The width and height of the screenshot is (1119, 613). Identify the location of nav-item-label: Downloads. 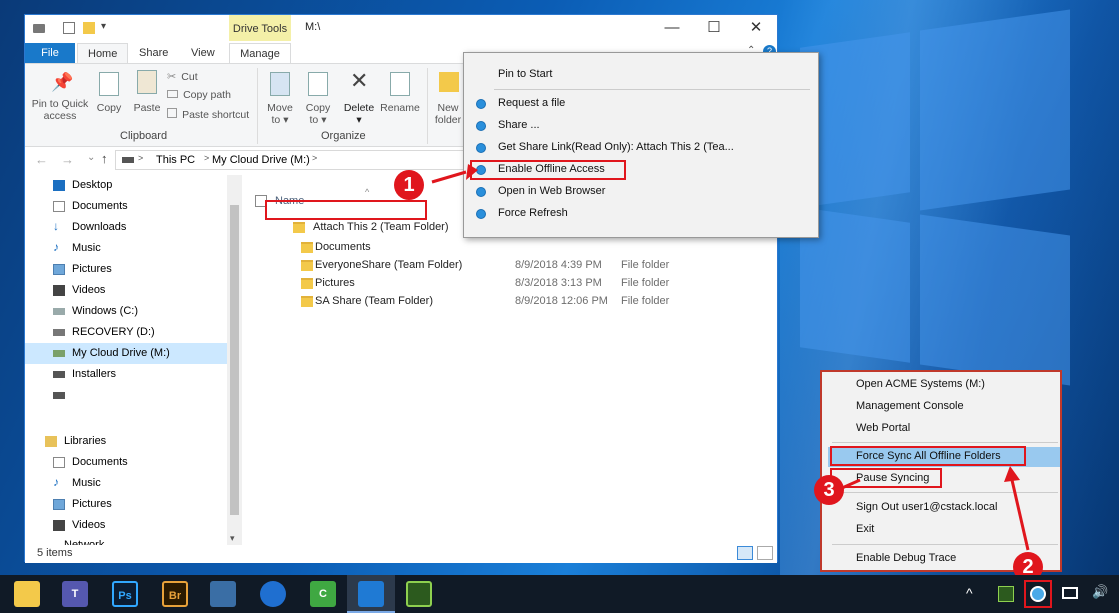
(99, 227).